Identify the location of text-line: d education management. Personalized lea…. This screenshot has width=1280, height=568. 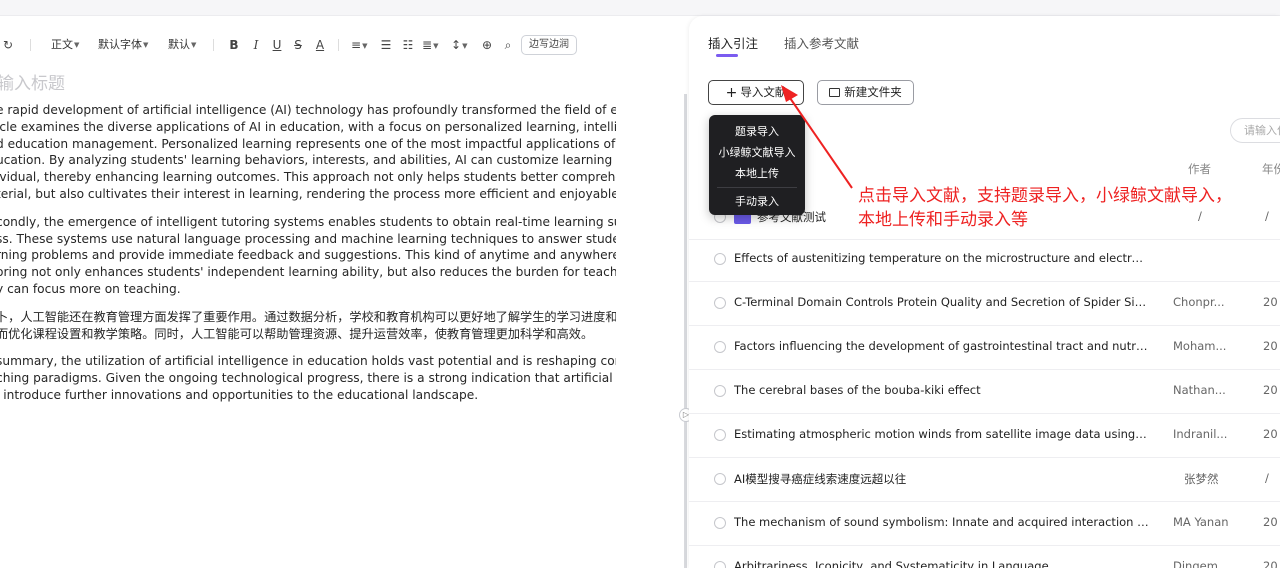
(308, 143).